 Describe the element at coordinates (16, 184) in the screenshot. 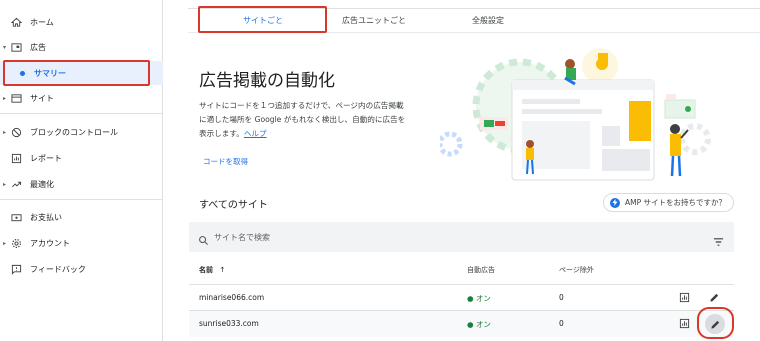

I see `optimize-icon` at that location.